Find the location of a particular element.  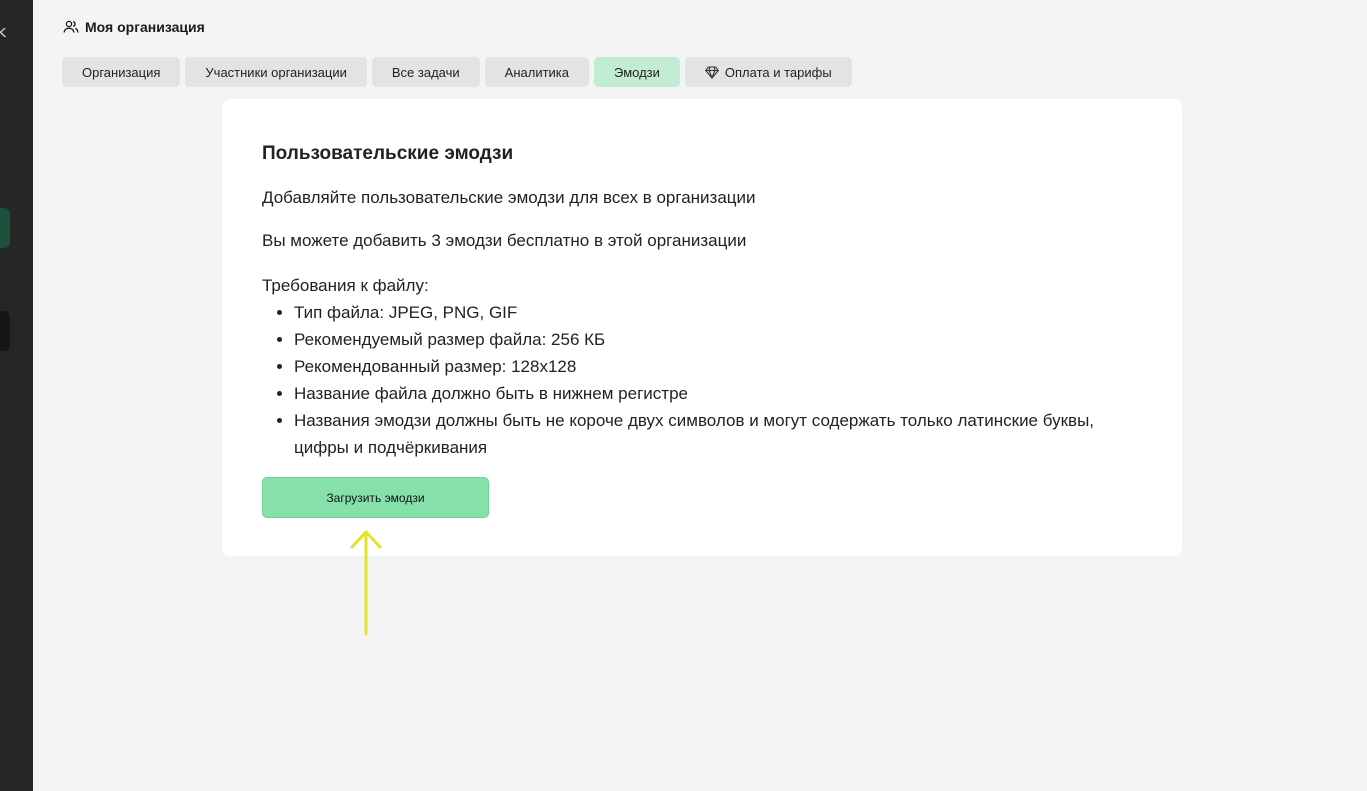

tab-label: Эмодзи is located at coordinates (637, 72).